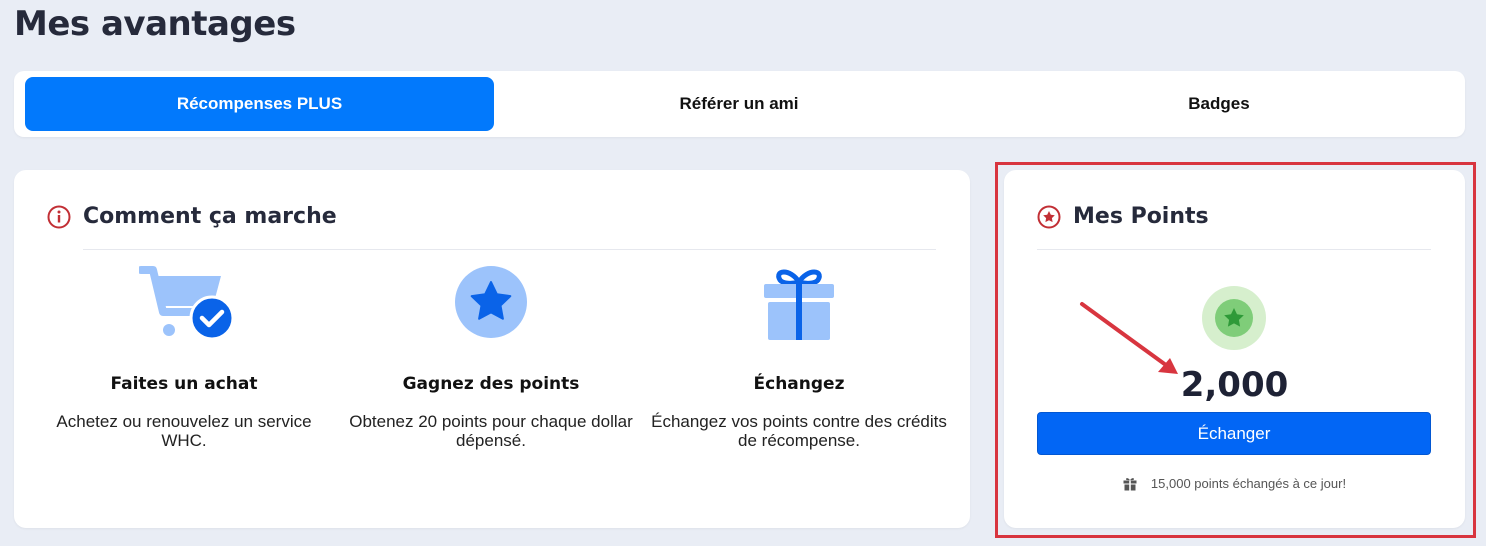  I want to click on star-badge-icon, so click(1049, 216).